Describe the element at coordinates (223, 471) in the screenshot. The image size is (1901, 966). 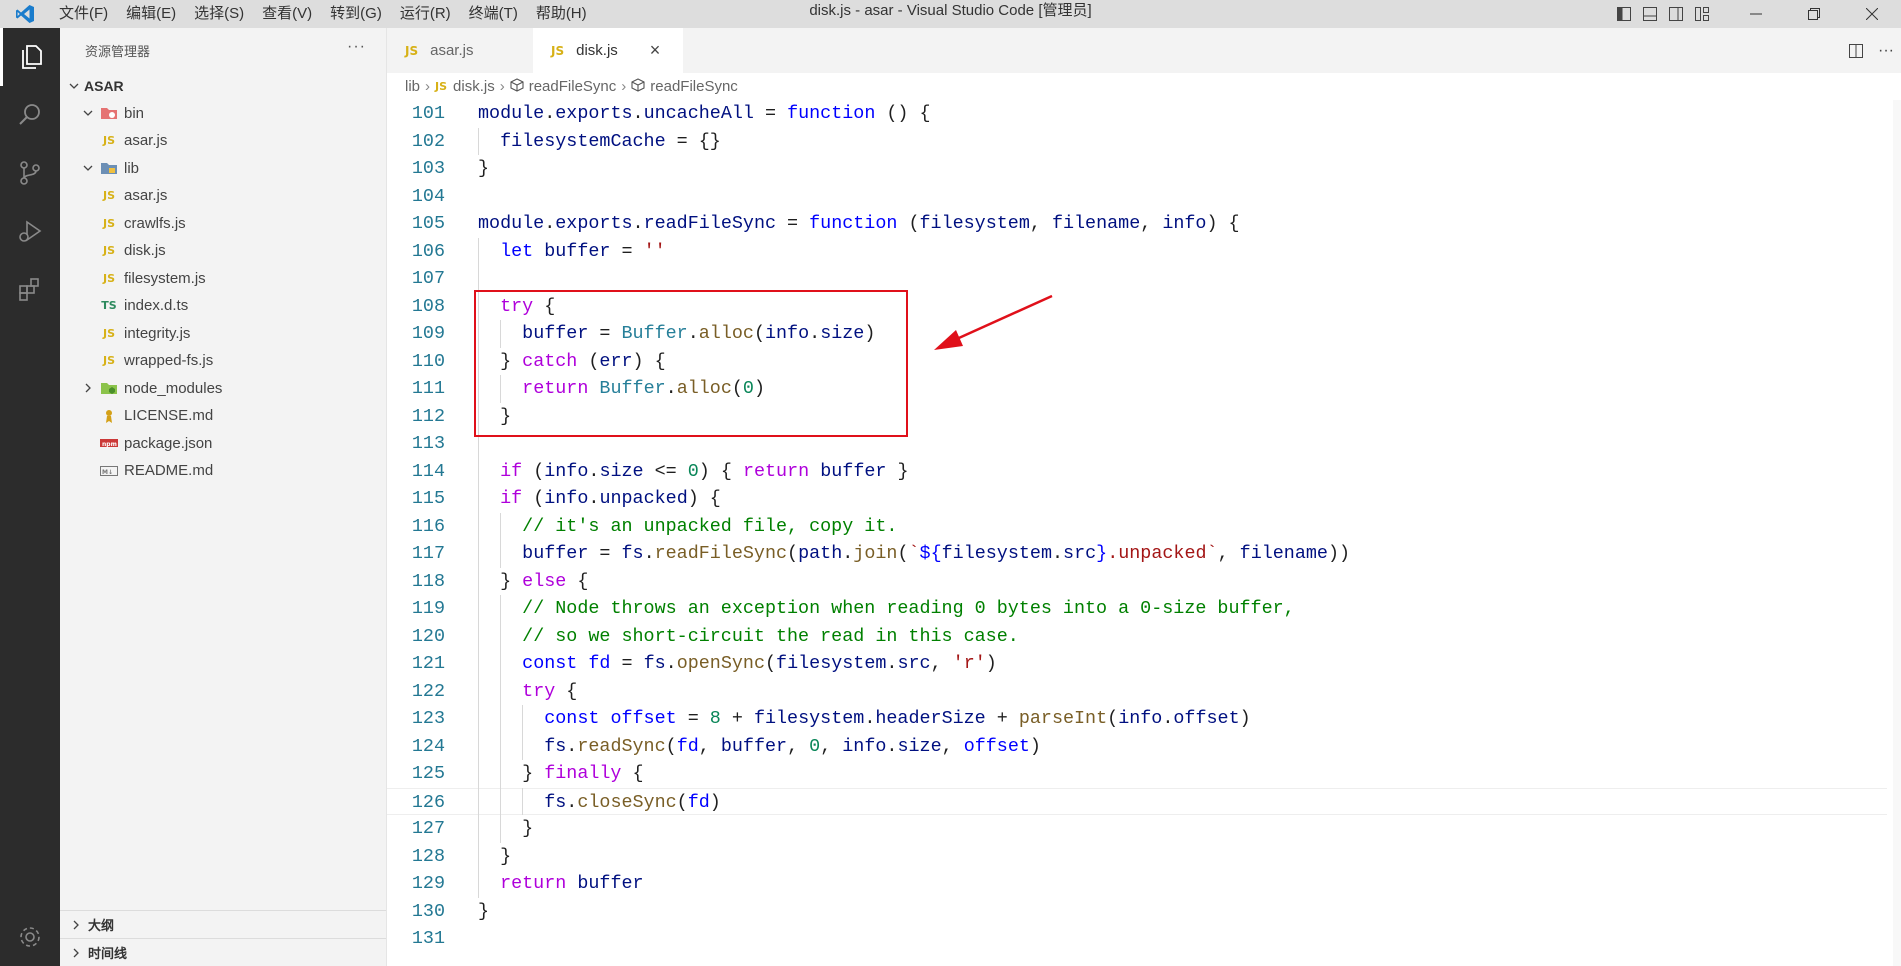
I see `tree-file: M↓ README.md` at that location.